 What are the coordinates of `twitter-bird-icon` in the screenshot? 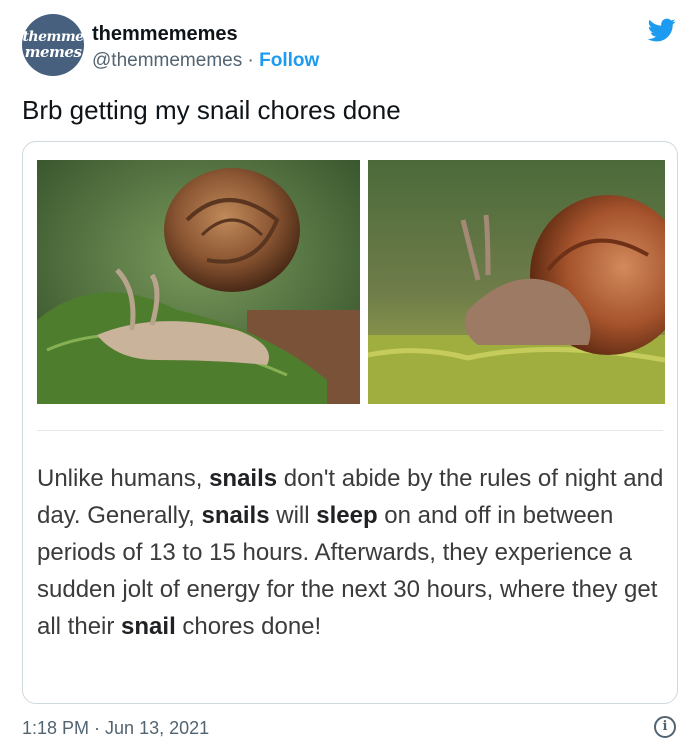 It's located at (662, 30).